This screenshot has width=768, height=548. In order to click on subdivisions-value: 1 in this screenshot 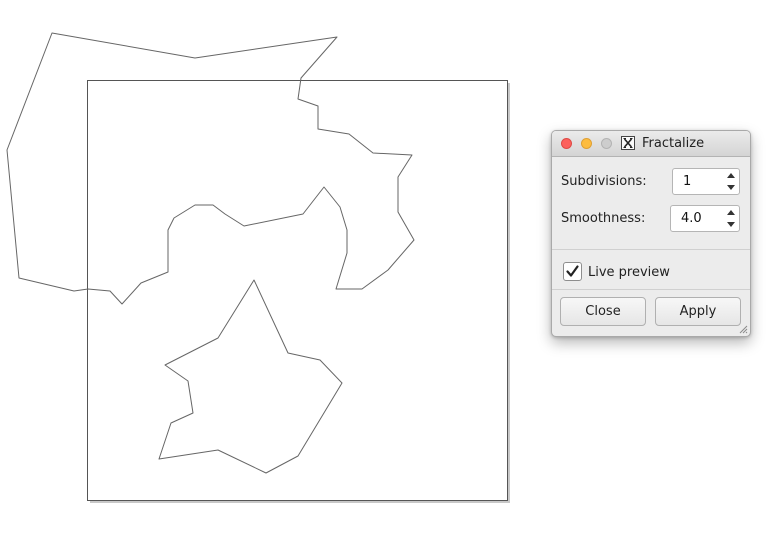, I will do `click(687, 181)`.